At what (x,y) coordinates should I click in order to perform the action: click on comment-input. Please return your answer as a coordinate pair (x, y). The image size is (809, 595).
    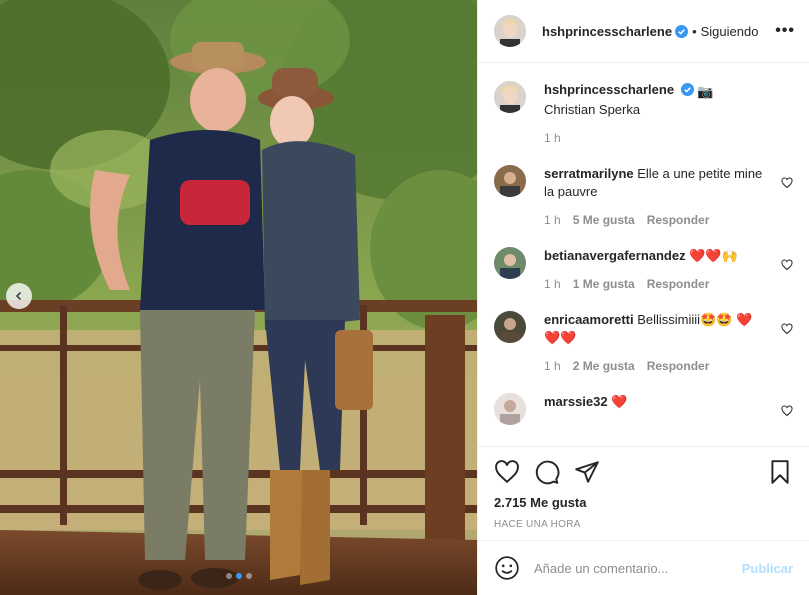
    Looking at the image, I should click on (638, 568).